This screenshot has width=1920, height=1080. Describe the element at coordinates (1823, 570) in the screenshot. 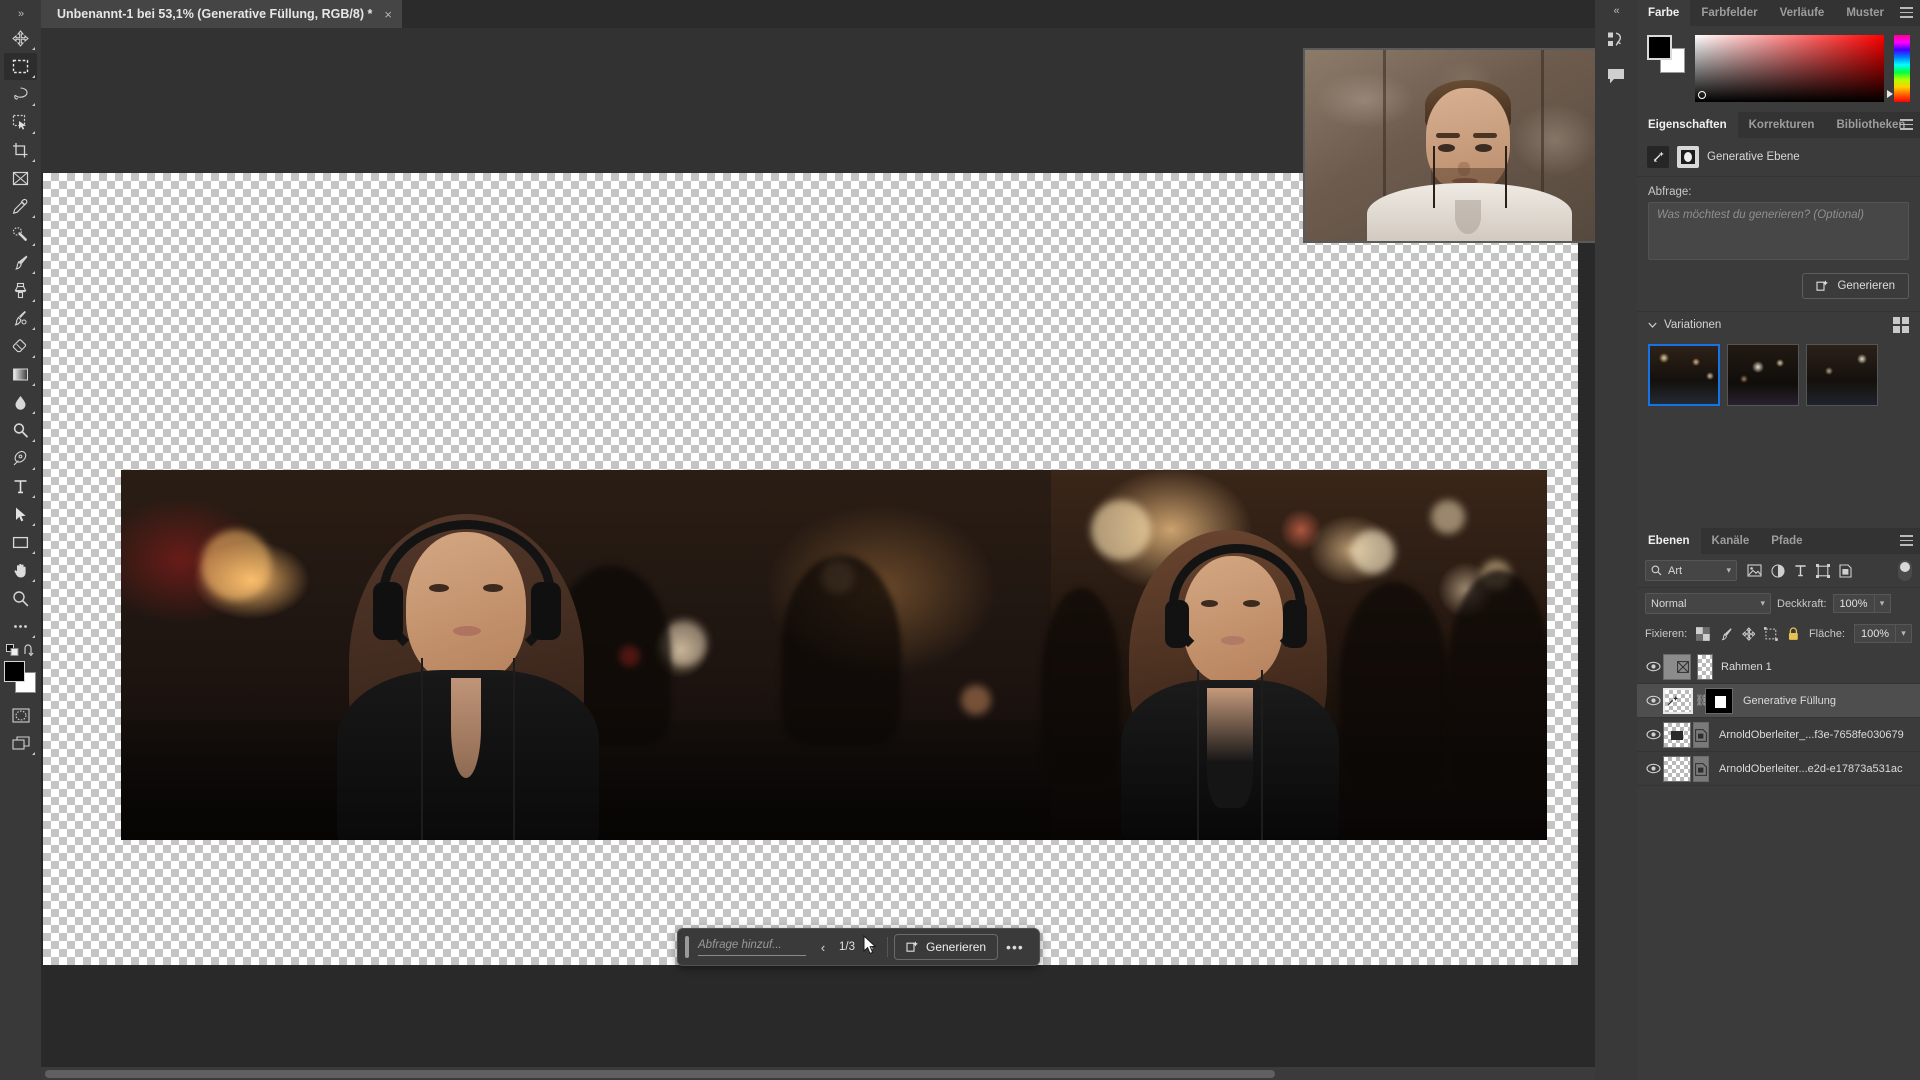

I see `filter-shape-layers-icon` at that location.